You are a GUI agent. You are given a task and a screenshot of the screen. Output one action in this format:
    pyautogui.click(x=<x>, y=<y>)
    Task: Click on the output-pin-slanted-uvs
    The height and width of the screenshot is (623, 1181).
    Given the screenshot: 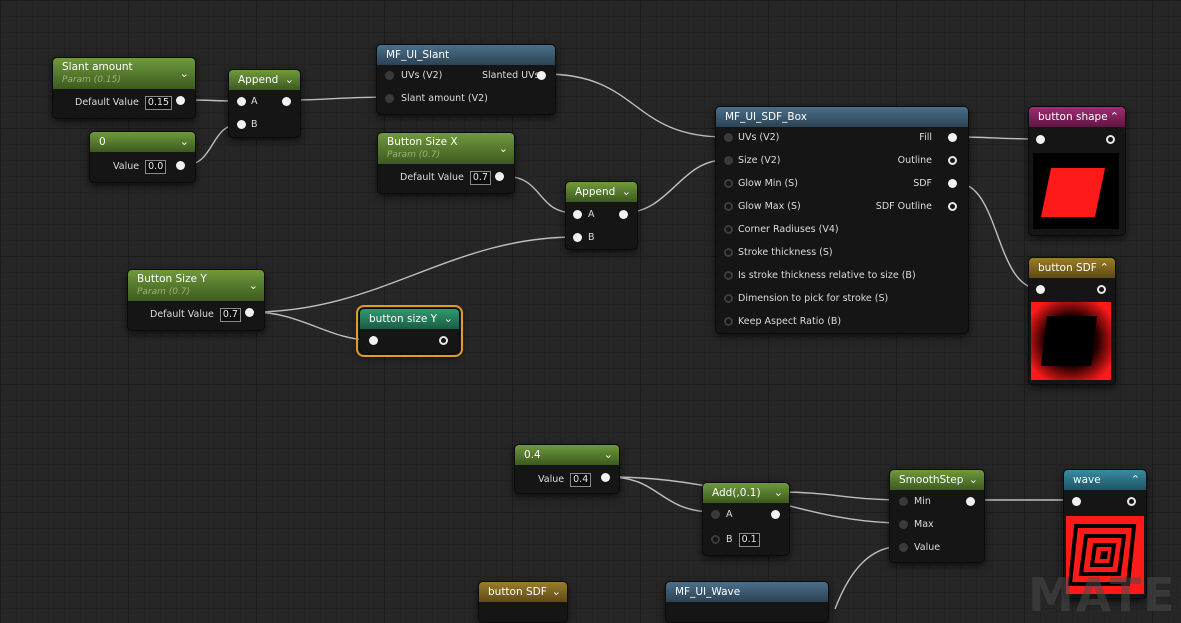 What is the action you would take?
    pyautogui.click(x=541, y=75)
    